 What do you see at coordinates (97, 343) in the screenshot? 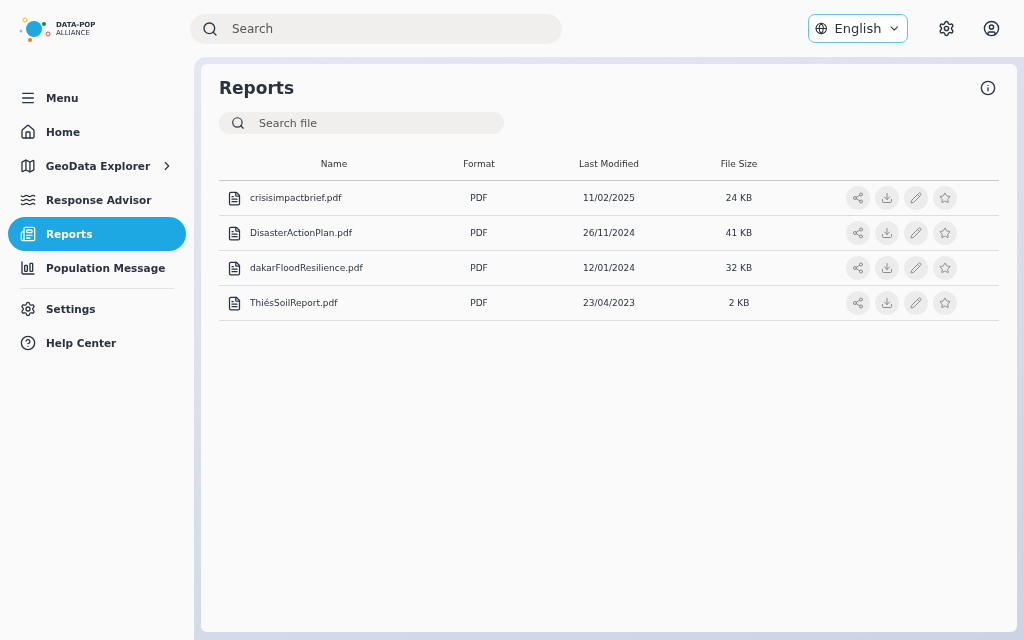
I see `nav-item: Help Center` at bounding box center [97, 343].